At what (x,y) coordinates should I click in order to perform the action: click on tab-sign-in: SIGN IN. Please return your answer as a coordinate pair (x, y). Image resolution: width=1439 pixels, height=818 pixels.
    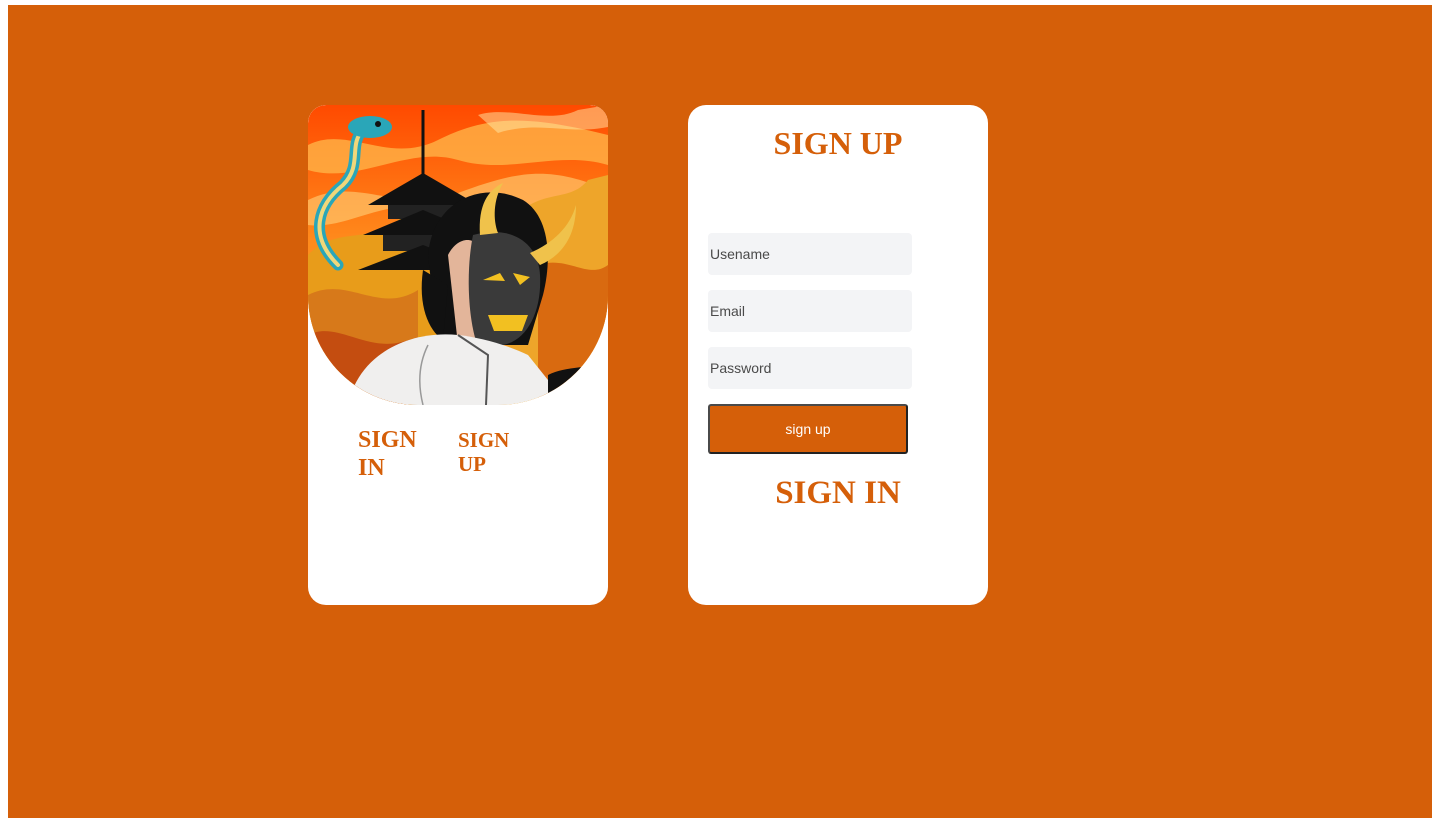
    Looking at the image, I should click on (393, 454).